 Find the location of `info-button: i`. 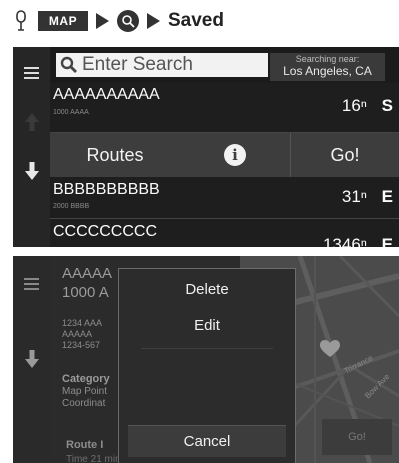

info-button: i is located at coordinates (235, 155).